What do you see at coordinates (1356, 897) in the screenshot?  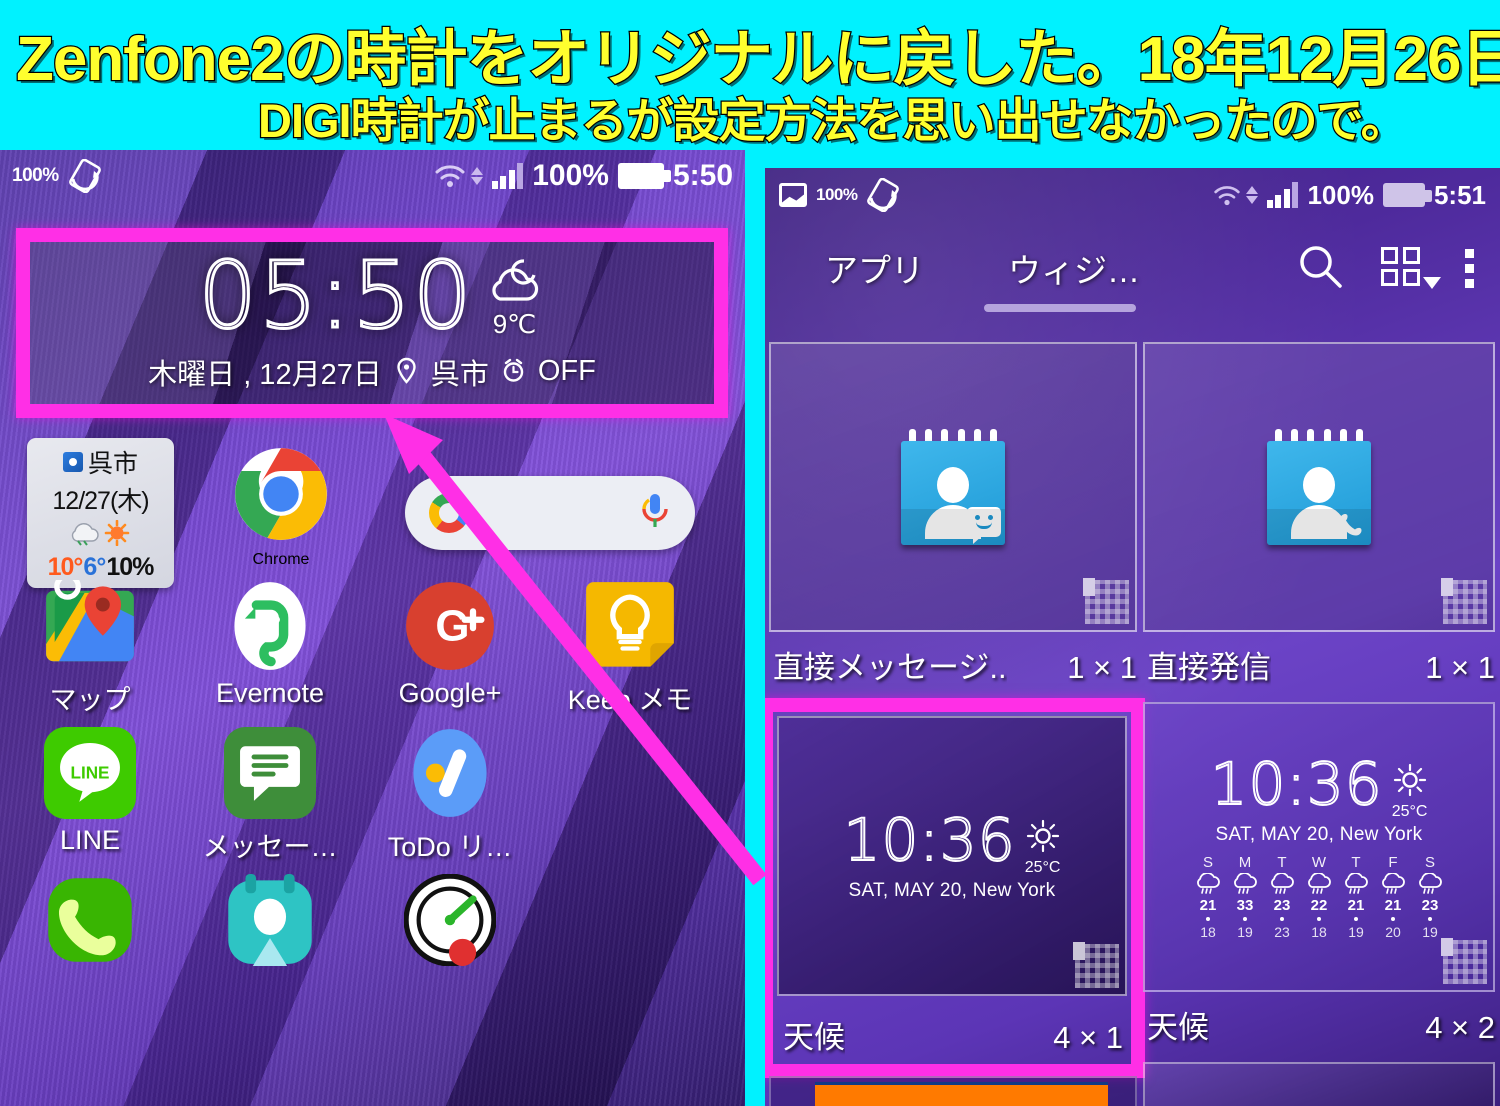 I see `forecast-column: T 21 19` at bounding box center [1356, 897].